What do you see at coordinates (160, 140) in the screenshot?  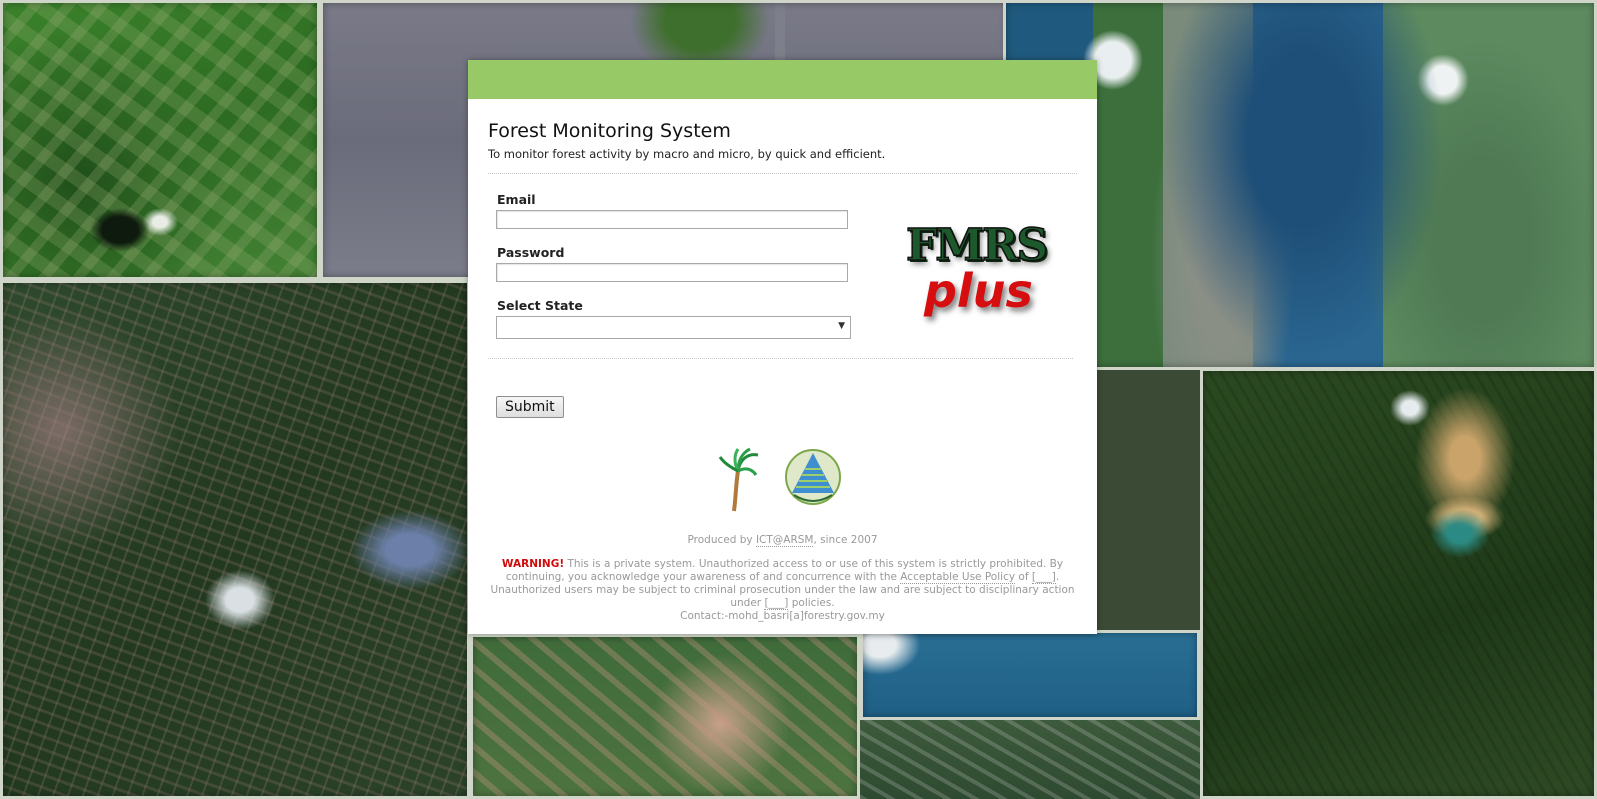 I see `satellite-tile-farmland` at bounding box center [160, 140].